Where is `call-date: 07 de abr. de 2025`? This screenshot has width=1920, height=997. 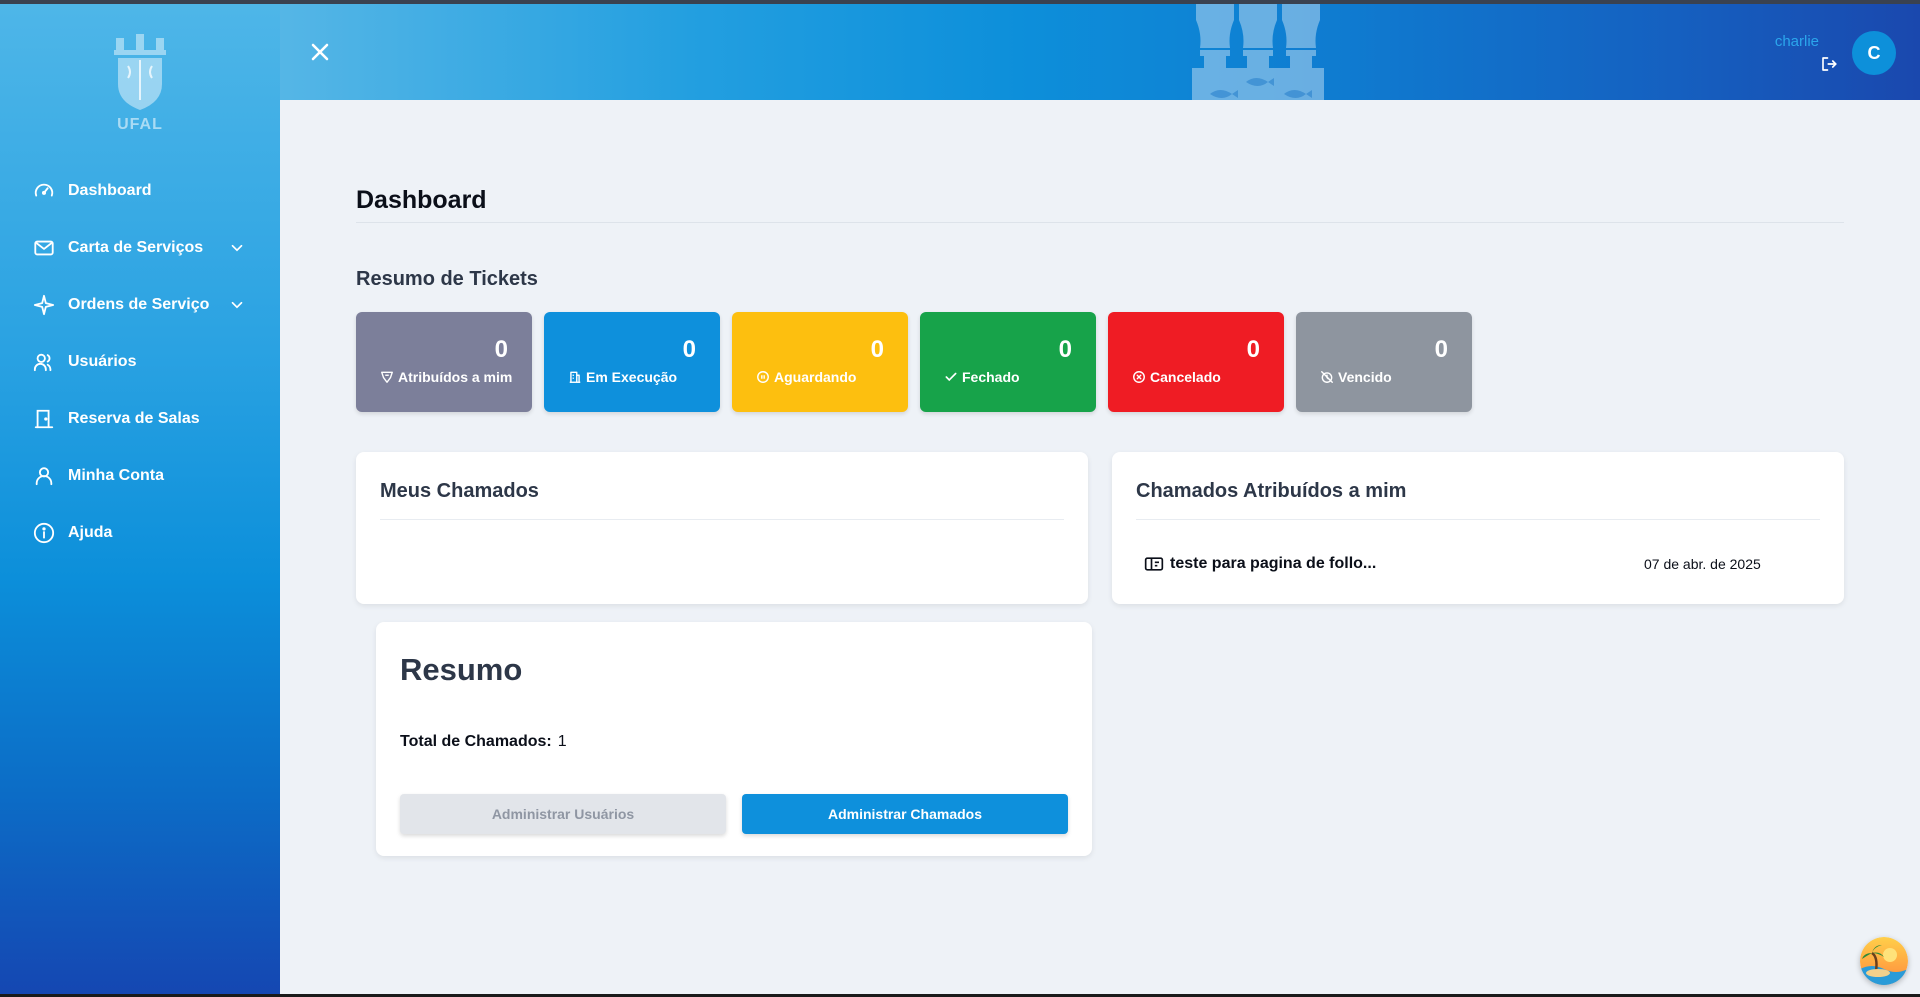
call-date: 07 de abr. de 2025 is located at coordinates (1702, 564).